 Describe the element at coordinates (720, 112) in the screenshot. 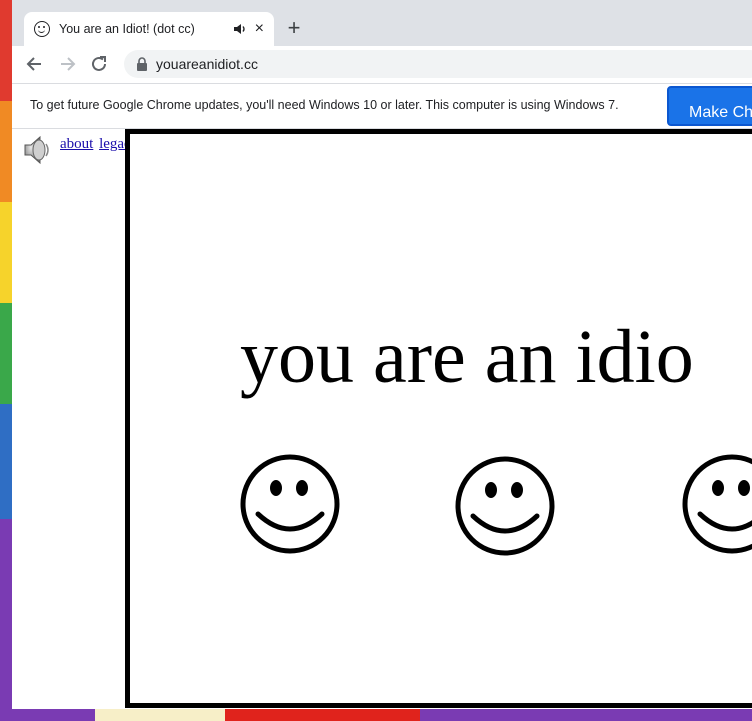

I see `make-chrome-label: Make Ch` at that location.